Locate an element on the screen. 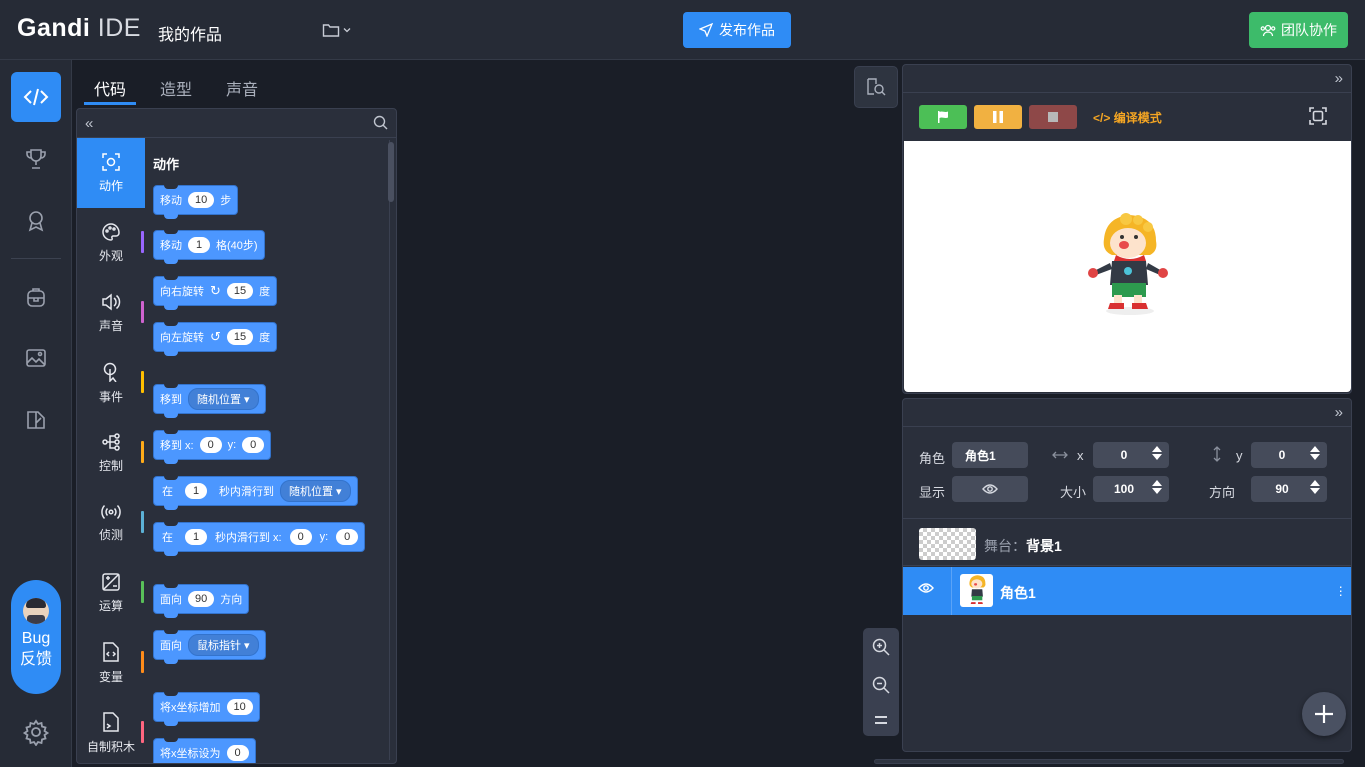 The height and width of the screenshot is (767, 1365). workspace-search-button is located at coordinates (876, 87).